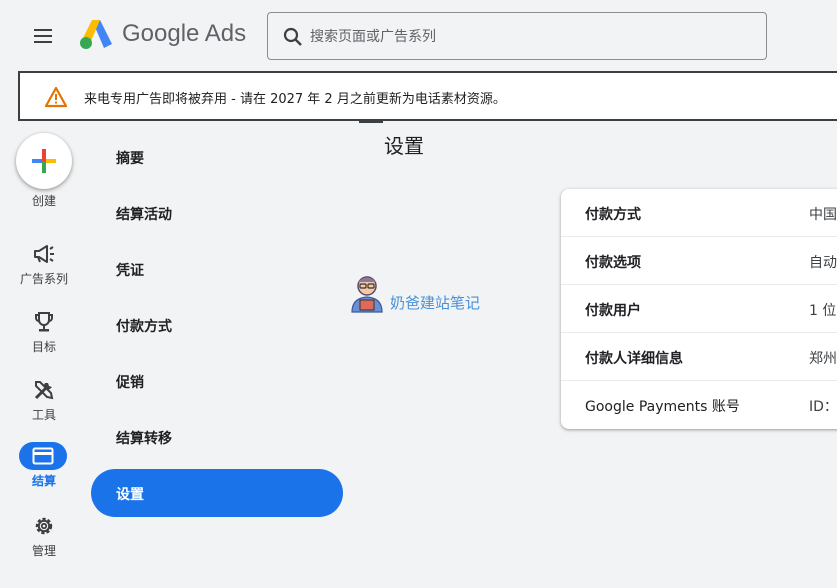 Image resolution: width=837 pixels, height=588 pixels. Describe the element at coordinates (613, 311) in the screenshot. I see `settings-key: 付款用户` at that location.